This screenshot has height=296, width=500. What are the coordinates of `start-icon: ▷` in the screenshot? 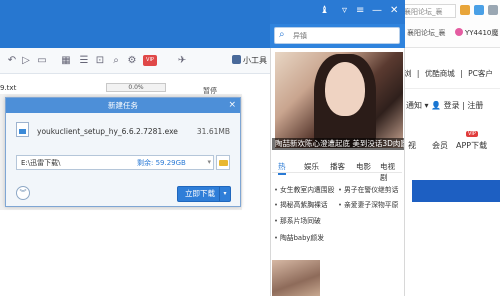 It's located at (26, 61).